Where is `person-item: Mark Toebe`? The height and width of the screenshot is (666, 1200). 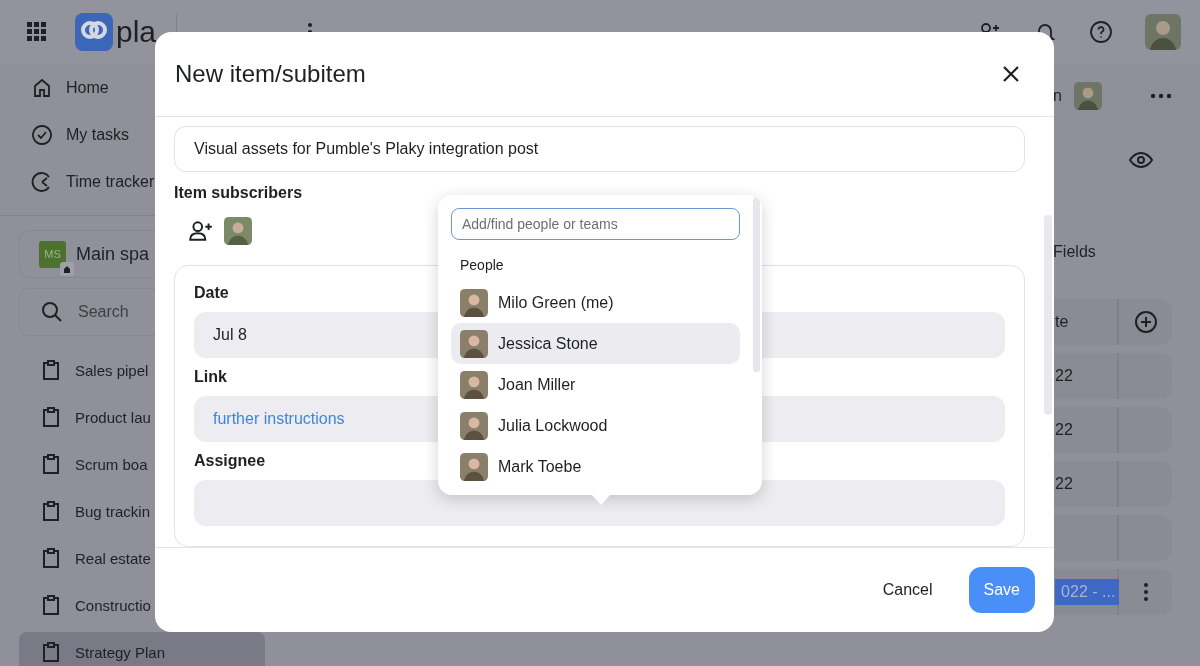
person-item: Mark Toebe is located at coordinates (595, 466).